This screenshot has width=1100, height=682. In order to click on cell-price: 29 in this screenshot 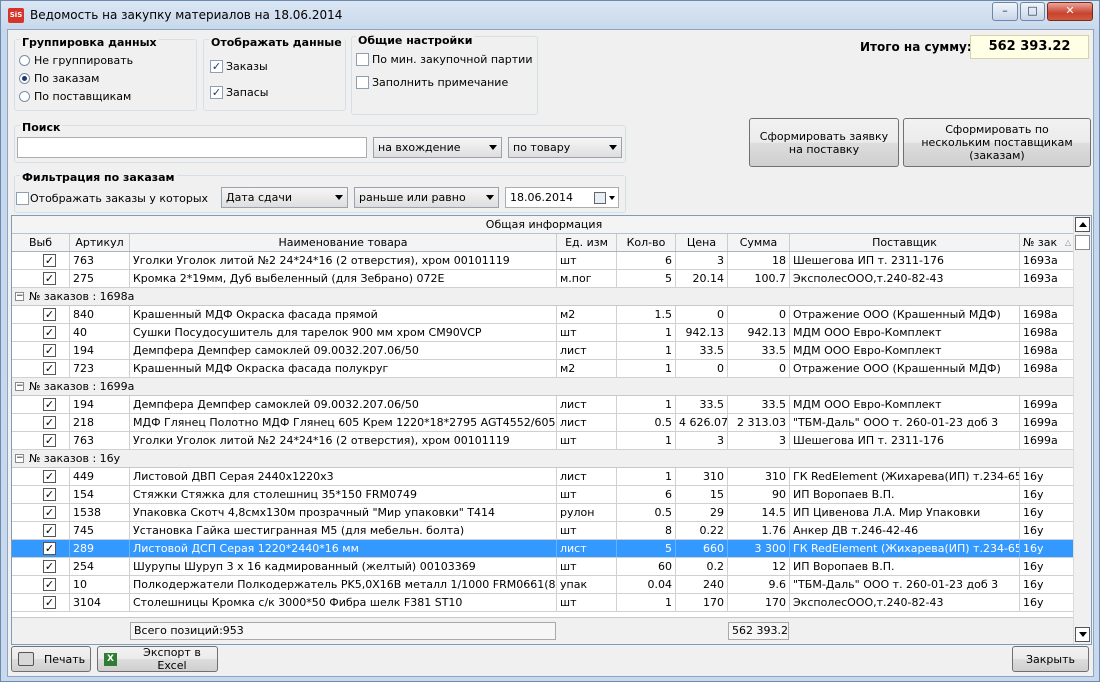, I will do `click(702, 512)`.